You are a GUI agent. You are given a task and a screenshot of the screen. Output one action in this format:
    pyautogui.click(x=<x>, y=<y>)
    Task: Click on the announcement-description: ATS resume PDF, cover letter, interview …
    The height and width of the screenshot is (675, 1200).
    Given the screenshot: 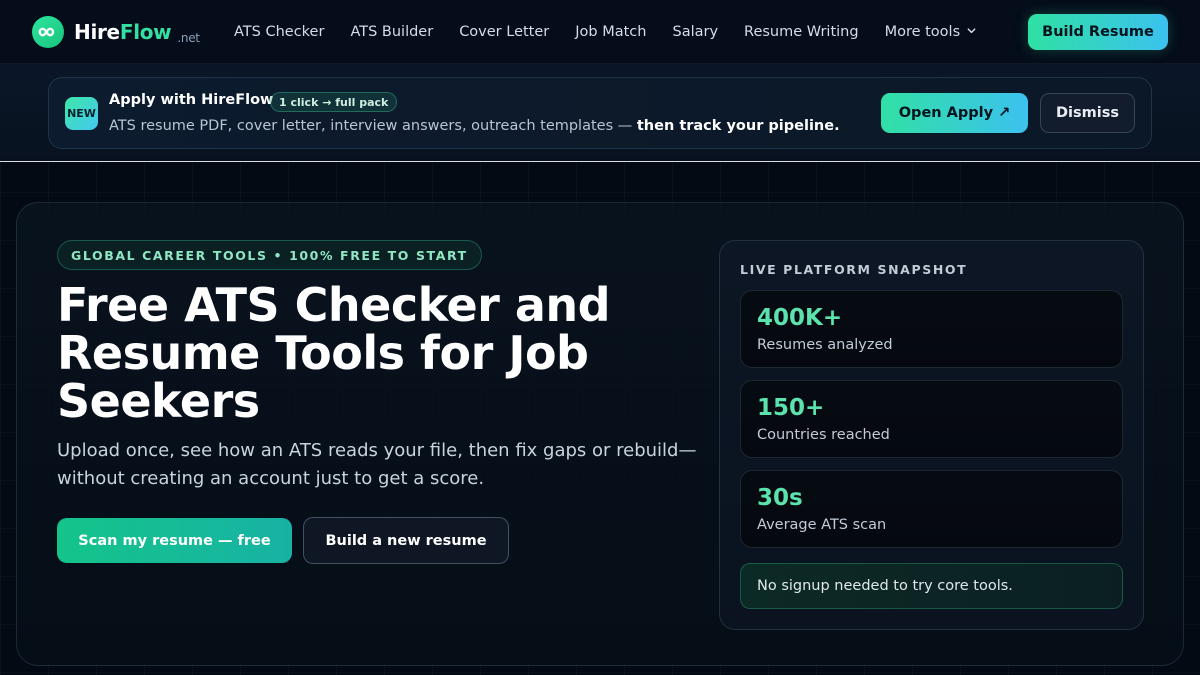 What is the action you would take?
    pyautogui.click(x=474, y=126)
    